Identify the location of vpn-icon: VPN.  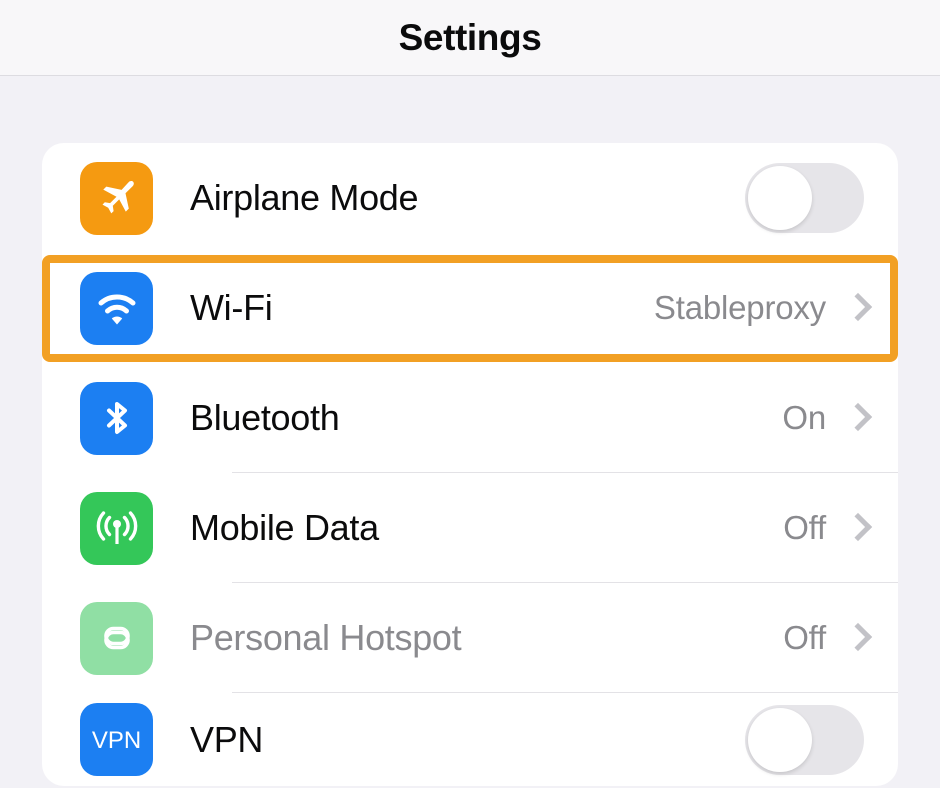
(116, 739).